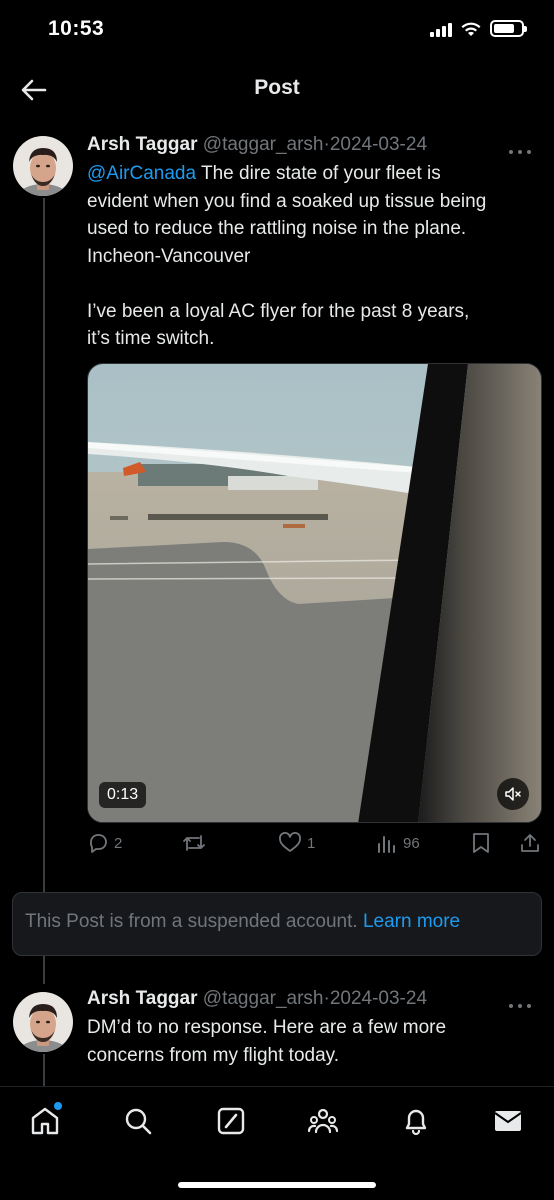 This screenshot has width=554, height=1200. I want to click on tab-notifications, so click(416, 1121).